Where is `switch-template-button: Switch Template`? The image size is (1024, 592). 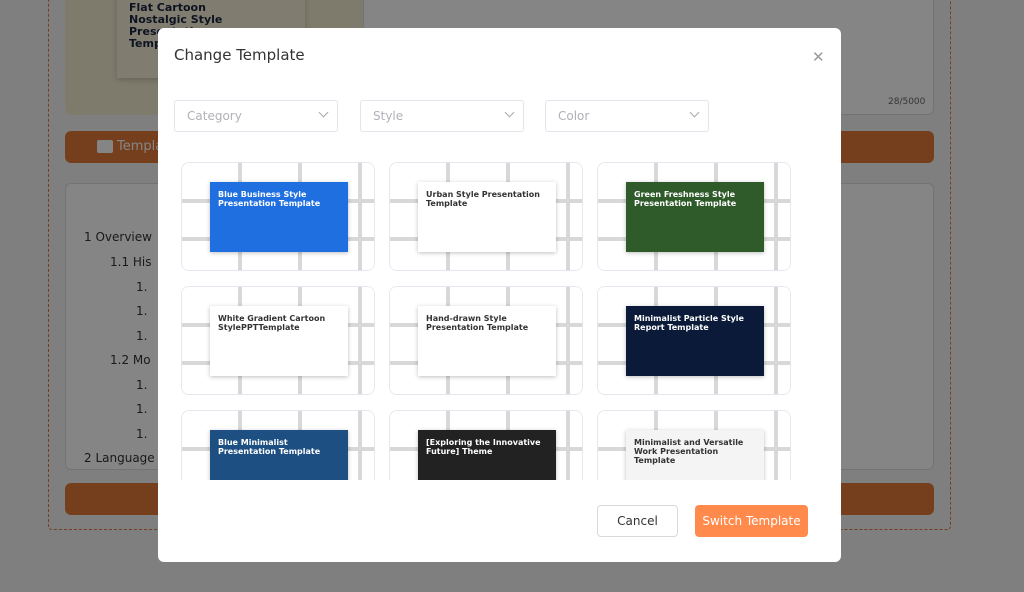
switch-template-button: Switch Template is located at coordinates (751, 521).